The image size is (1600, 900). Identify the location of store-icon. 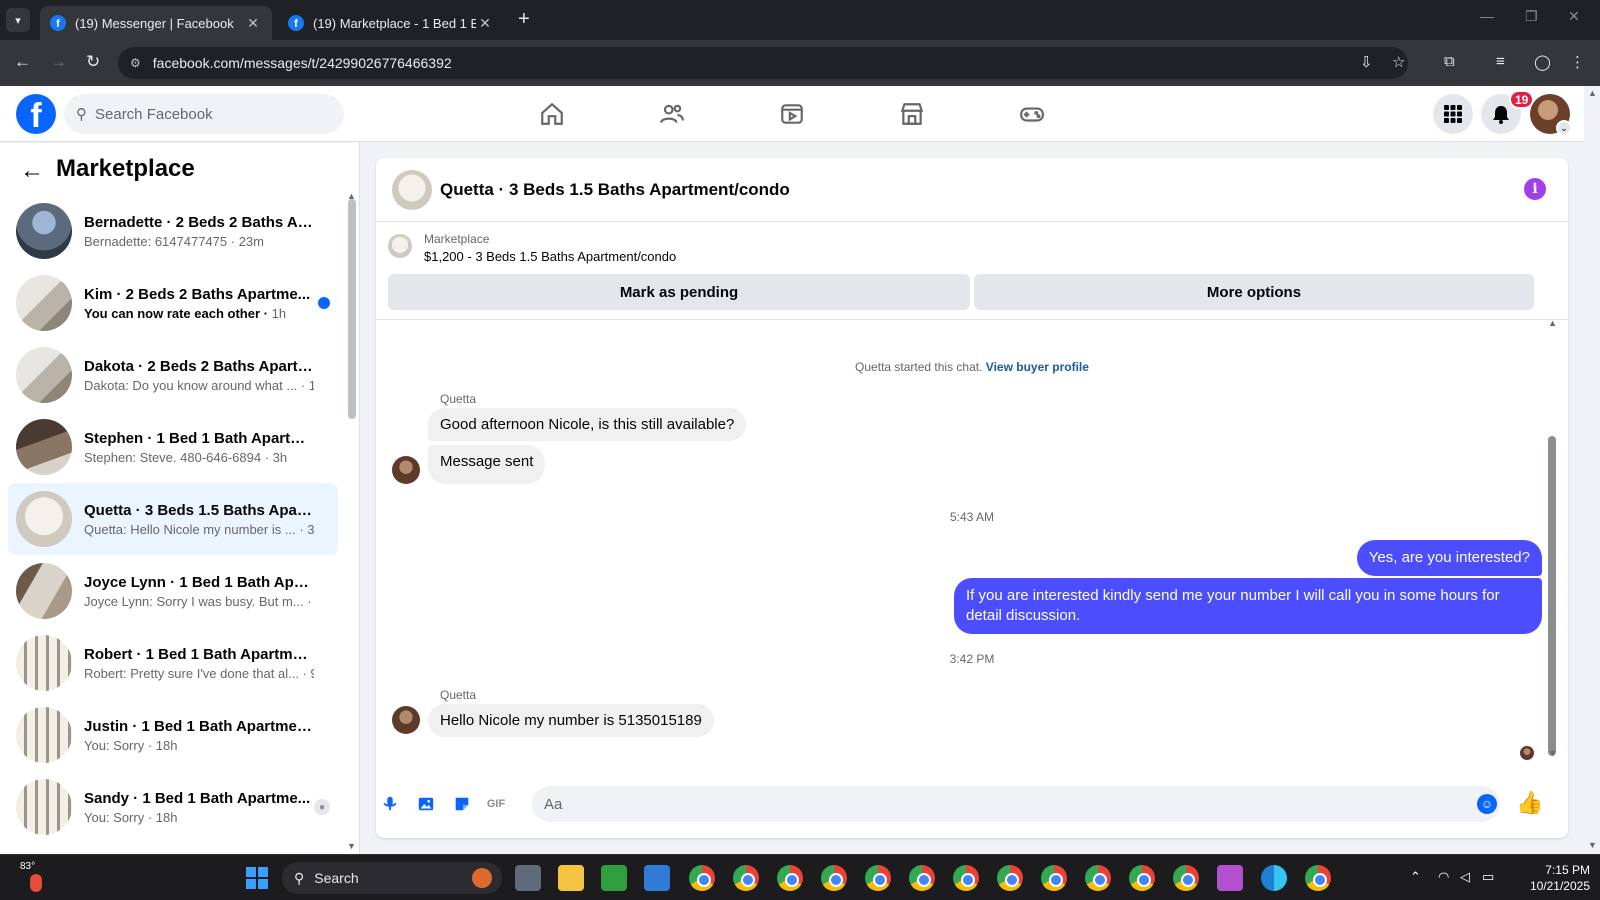
(657, 878).